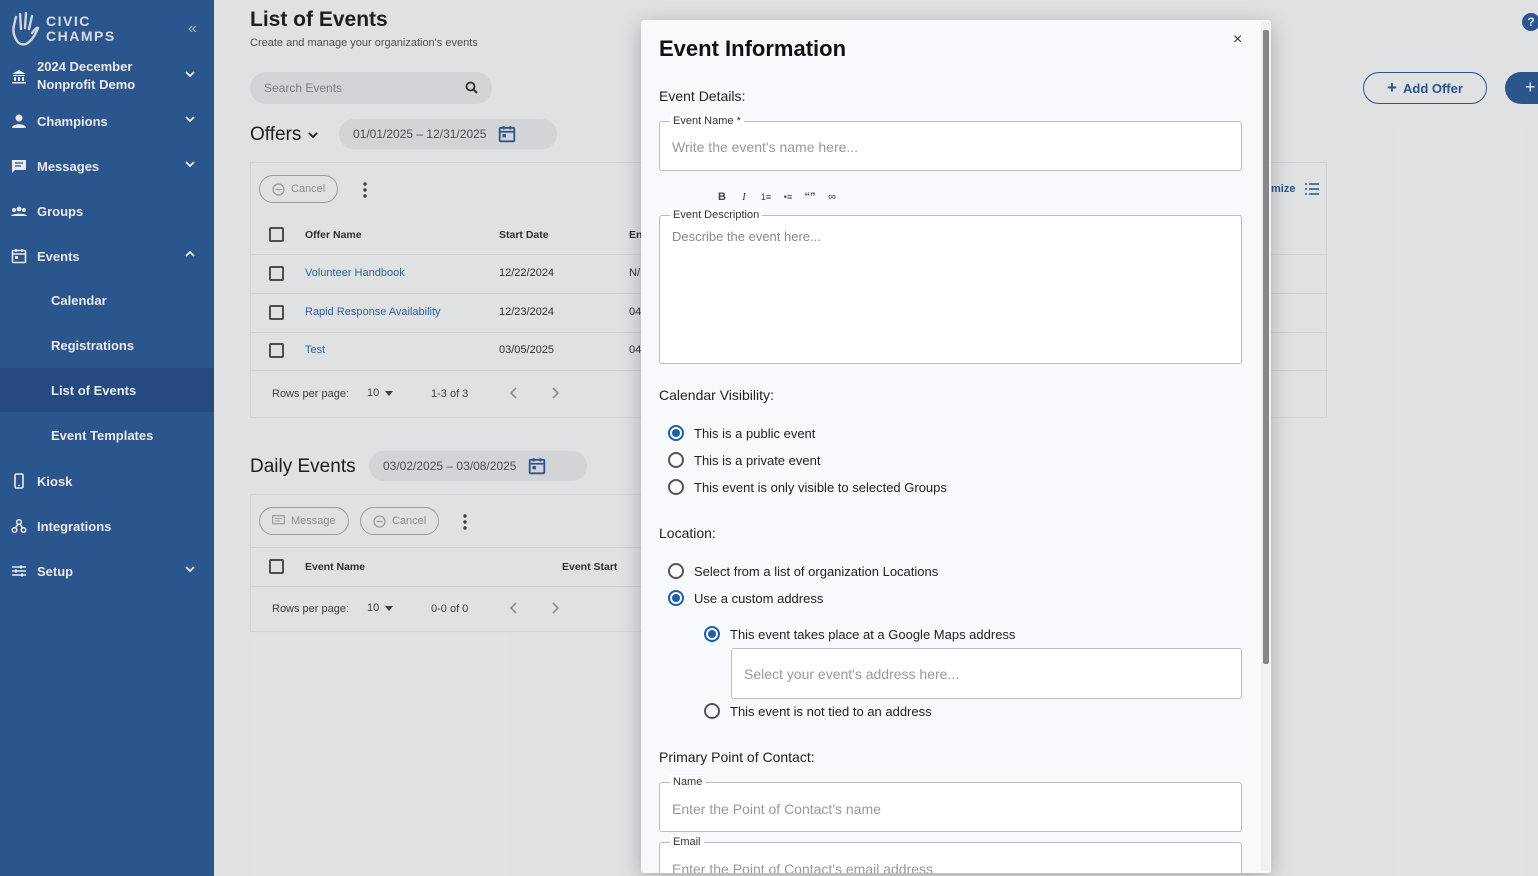  I want to click on italic-icon: I, so click(744, 197).